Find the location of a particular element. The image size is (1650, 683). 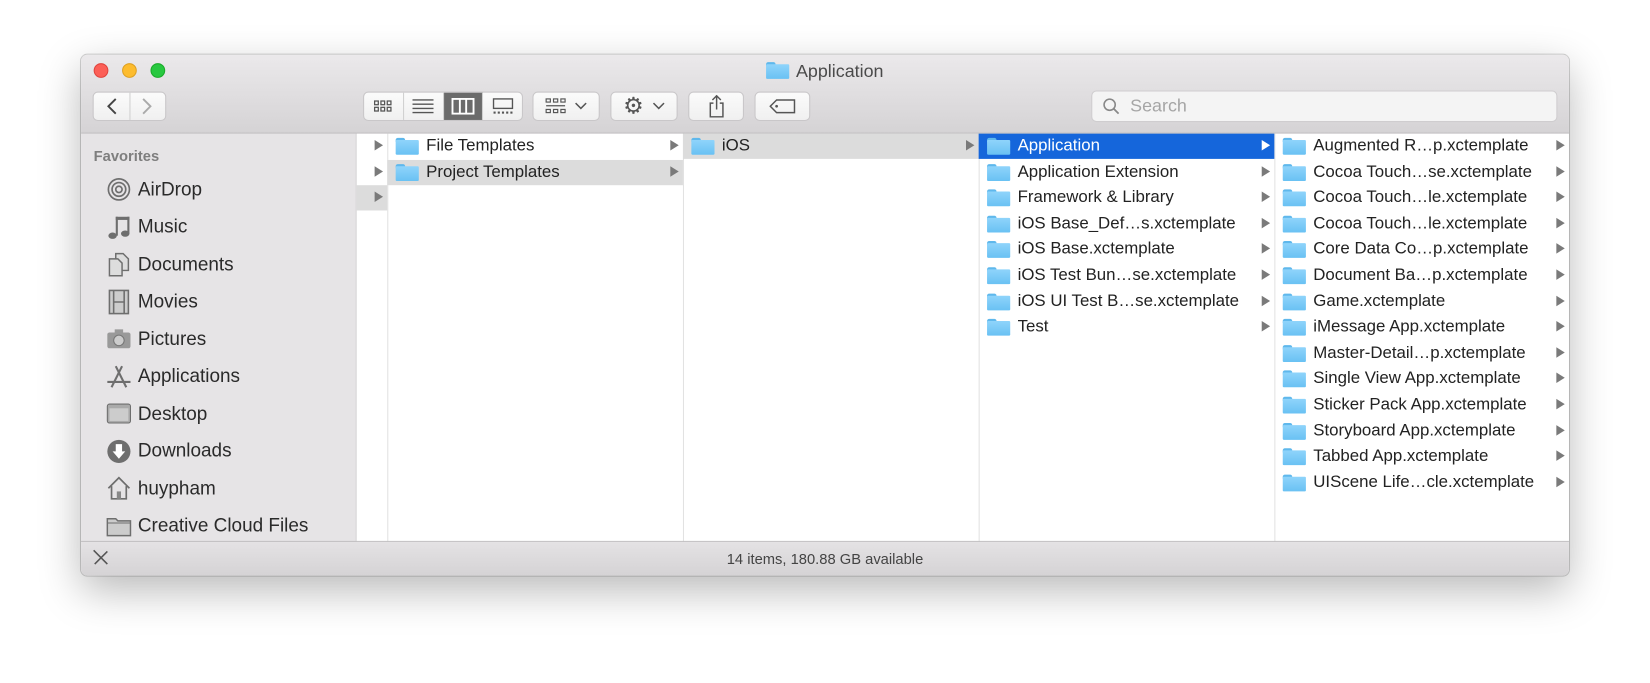

sidebar-item-huypham: huypham is located at coordinates (161, 488).